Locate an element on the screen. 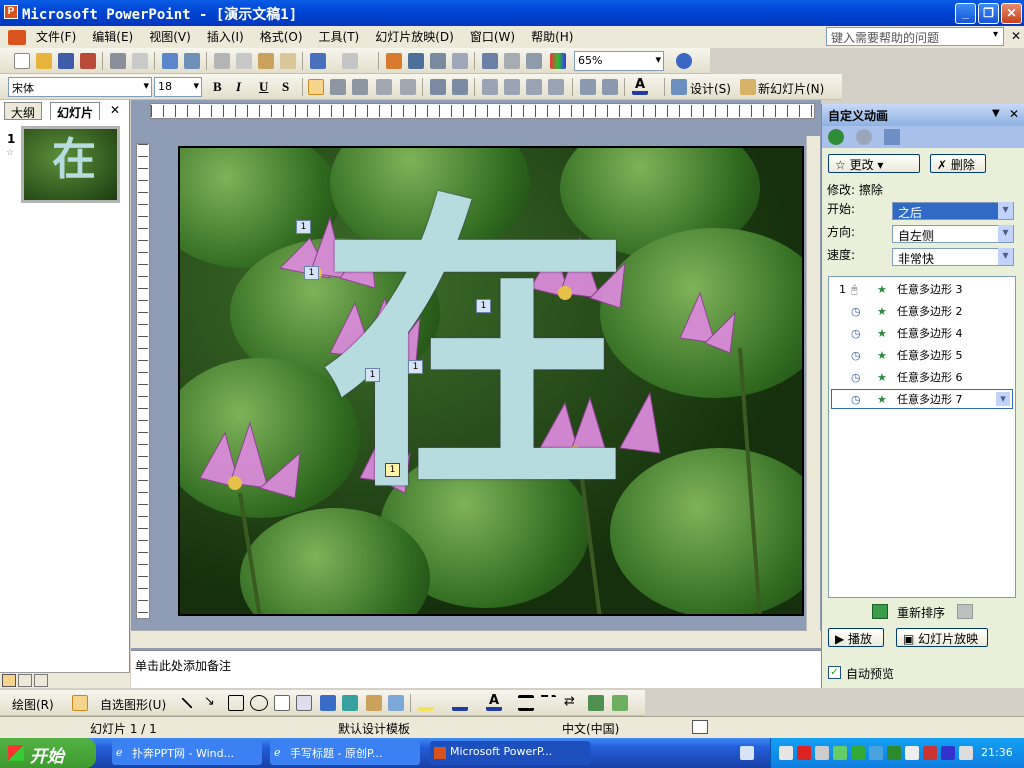 Image resolution: width=1024 pixels, height=768 pixels. clipart-icon is located at coordinates (374, 703).